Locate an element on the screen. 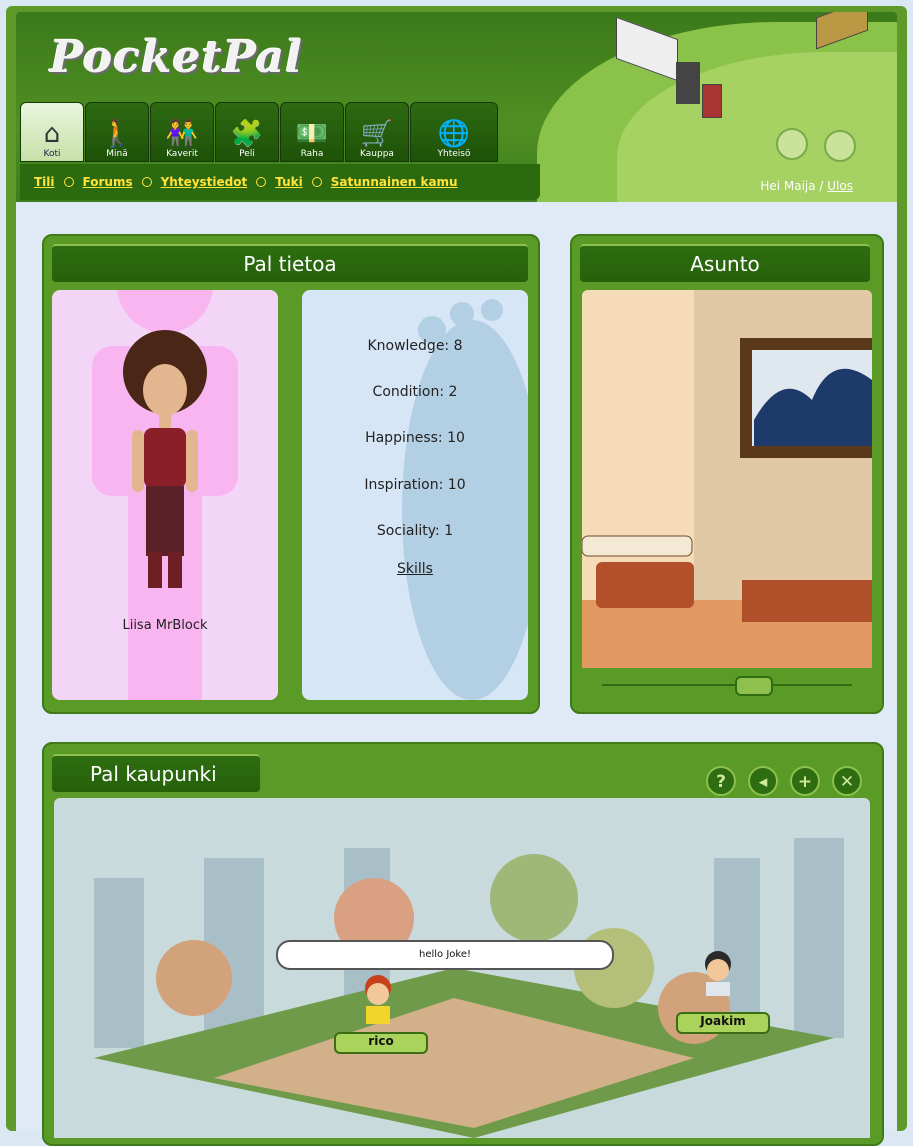 The height and width of the screenshot is (1146, 913). stat-inspiration: Inspiration: 10 is located at coordinates (415, 485).